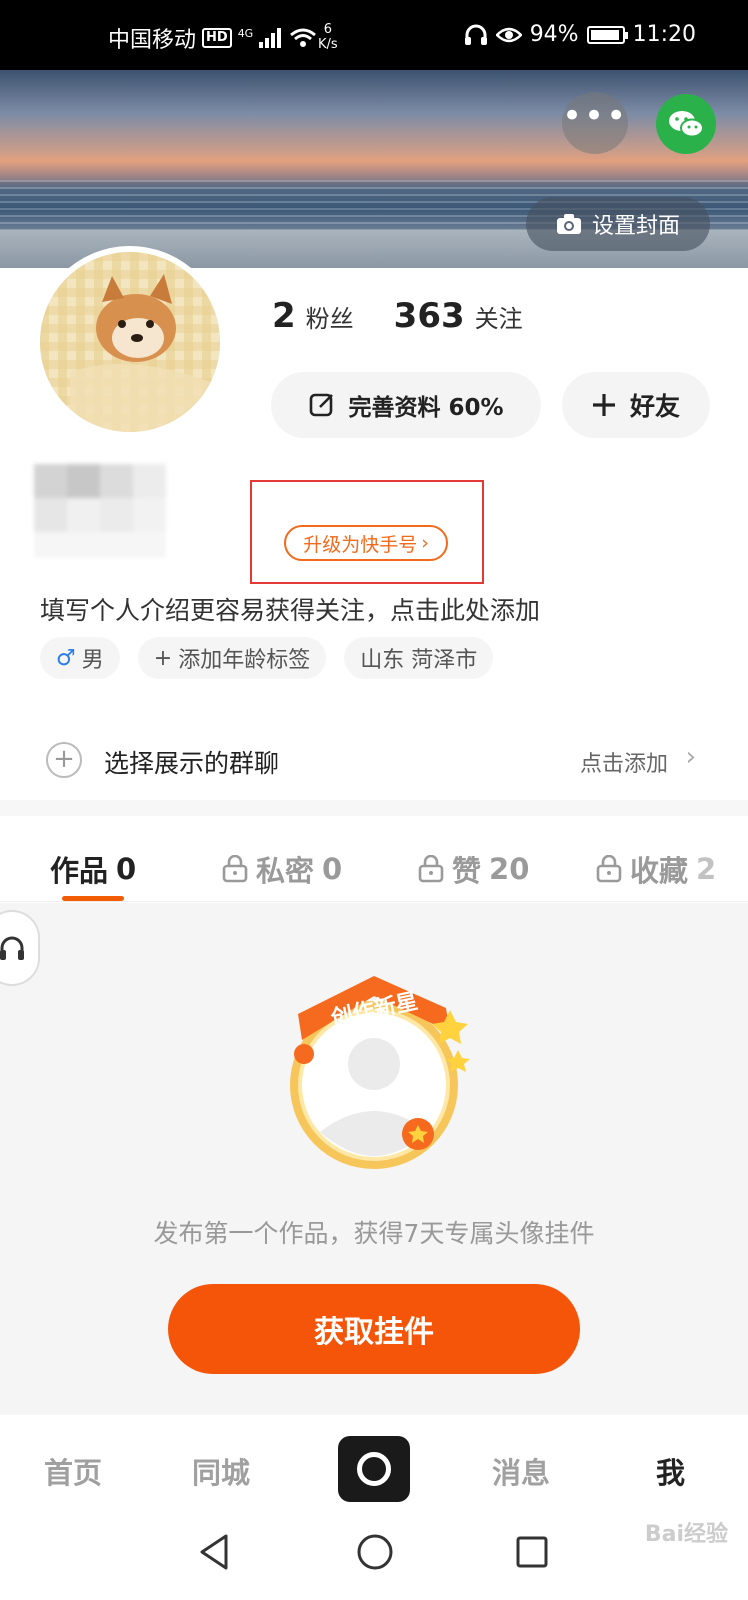  I want to click on set-cover-label: 设置封面, so click(635, 226).